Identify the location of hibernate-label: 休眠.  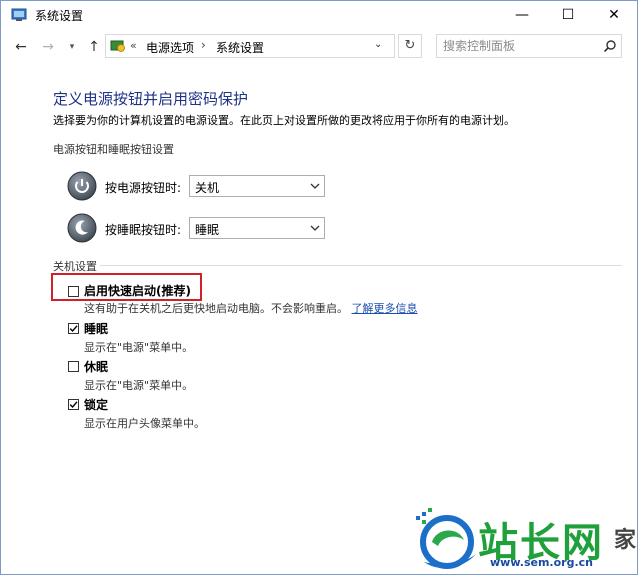
(96, 366).